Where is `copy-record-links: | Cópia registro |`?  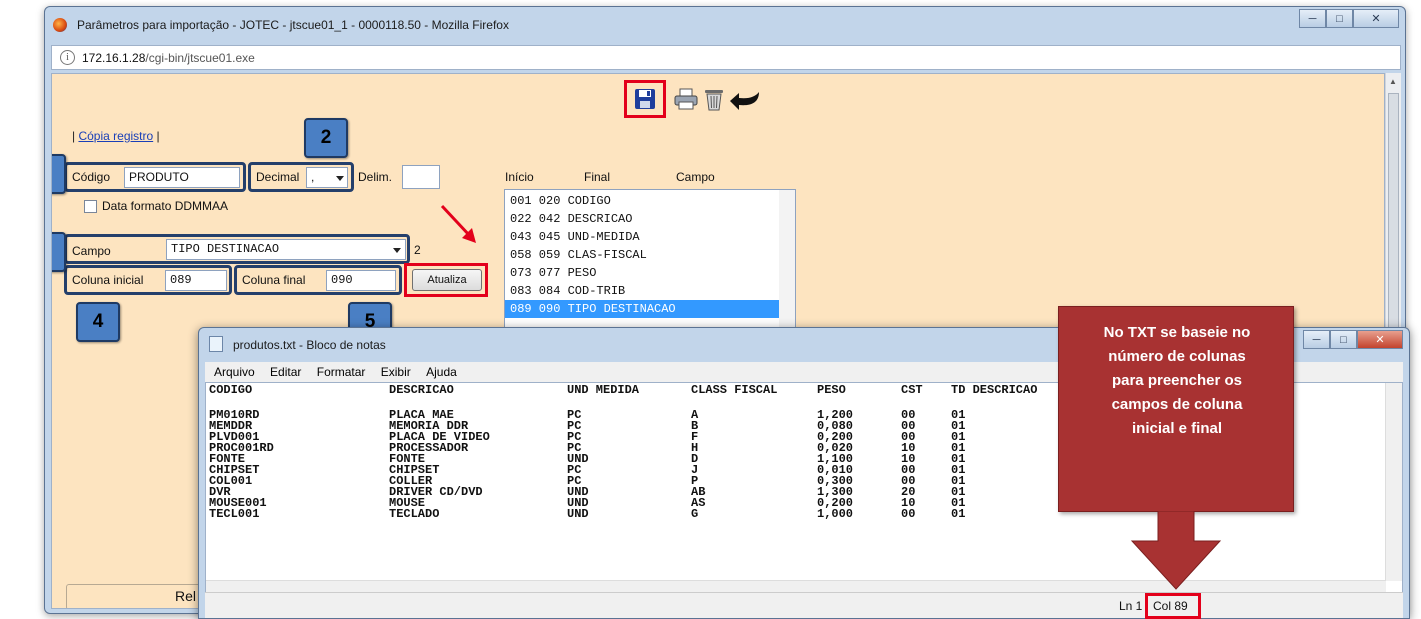
copy-record-links: | Cópia registro | is located at coordinates (116, 136).